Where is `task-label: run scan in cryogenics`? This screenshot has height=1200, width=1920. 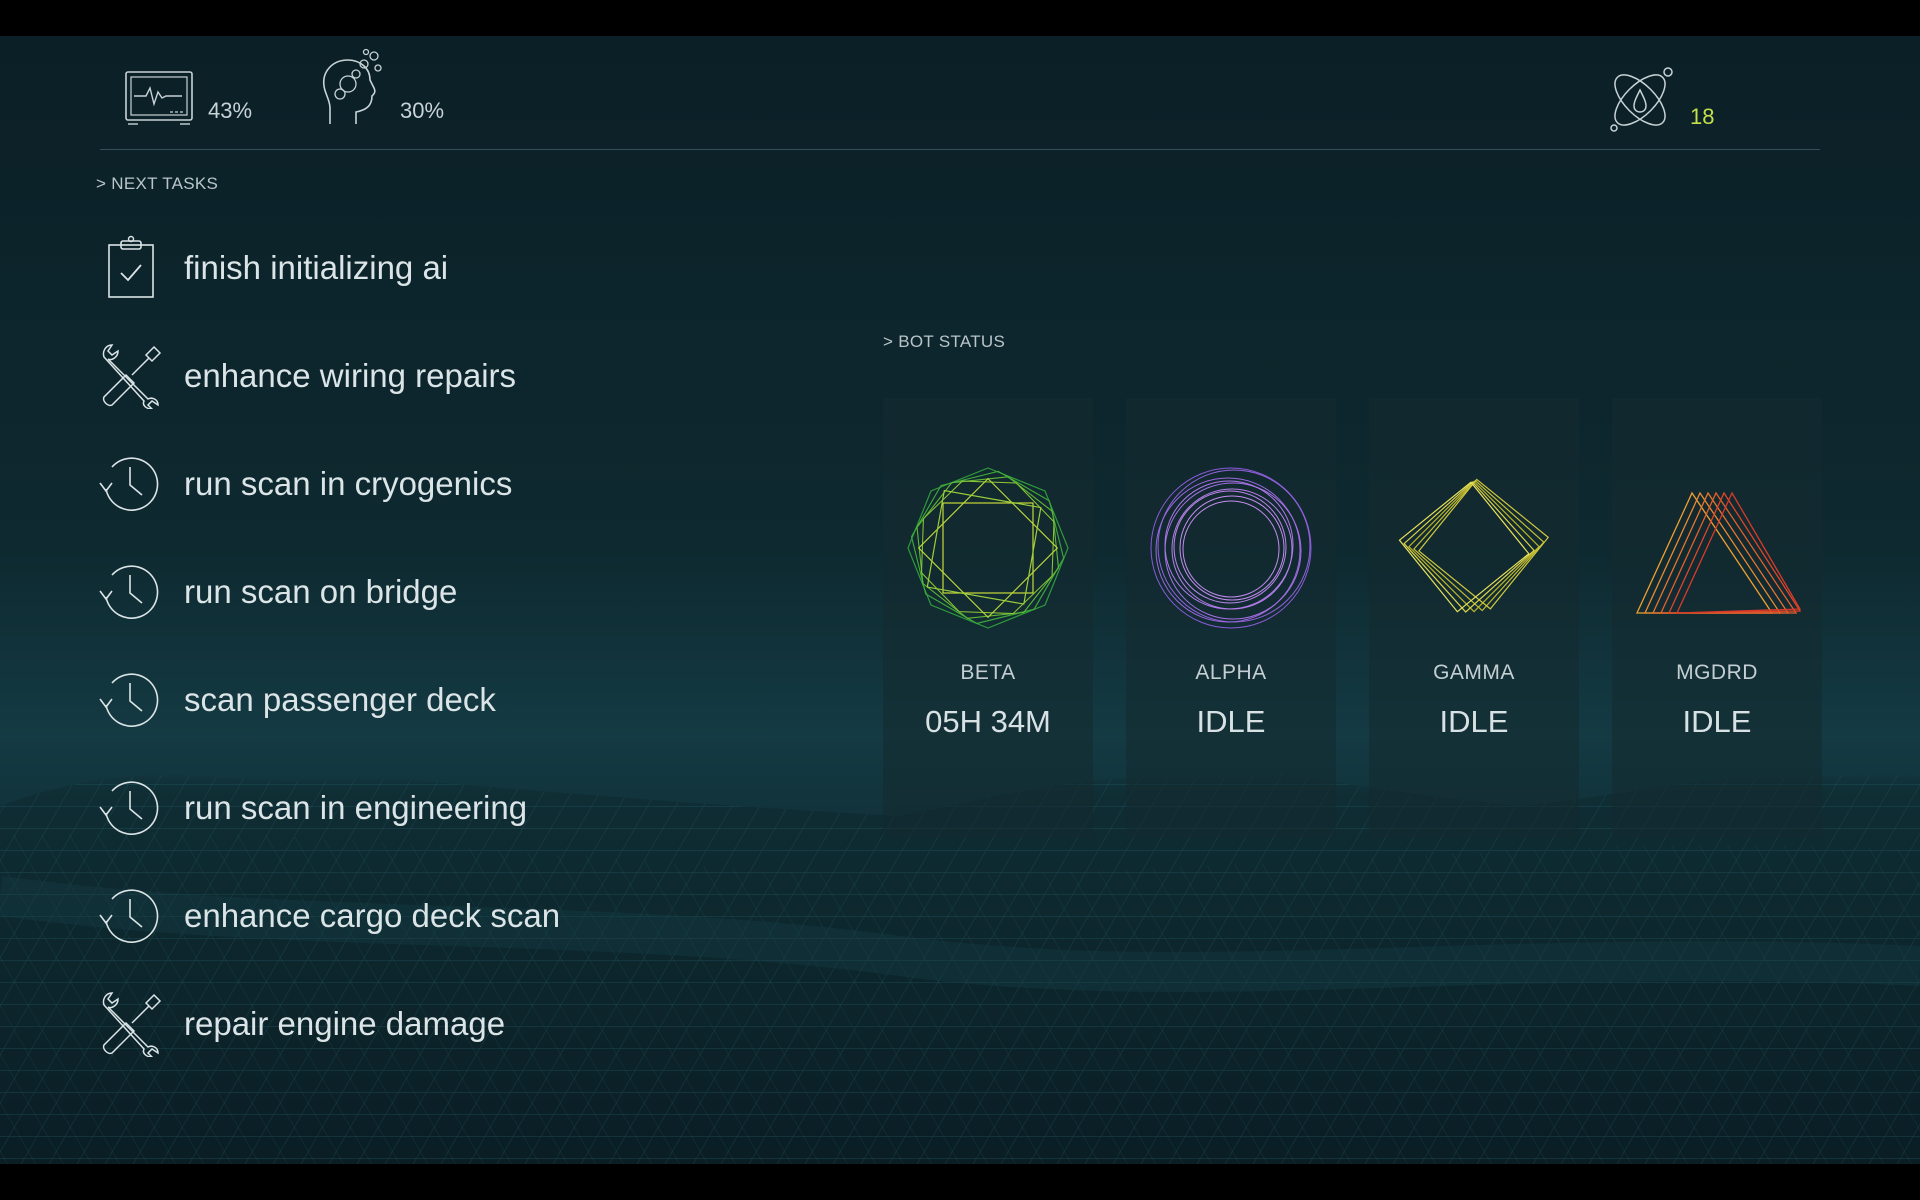
task-label: run scan in cryogenics is located at coordinates (348, 483).